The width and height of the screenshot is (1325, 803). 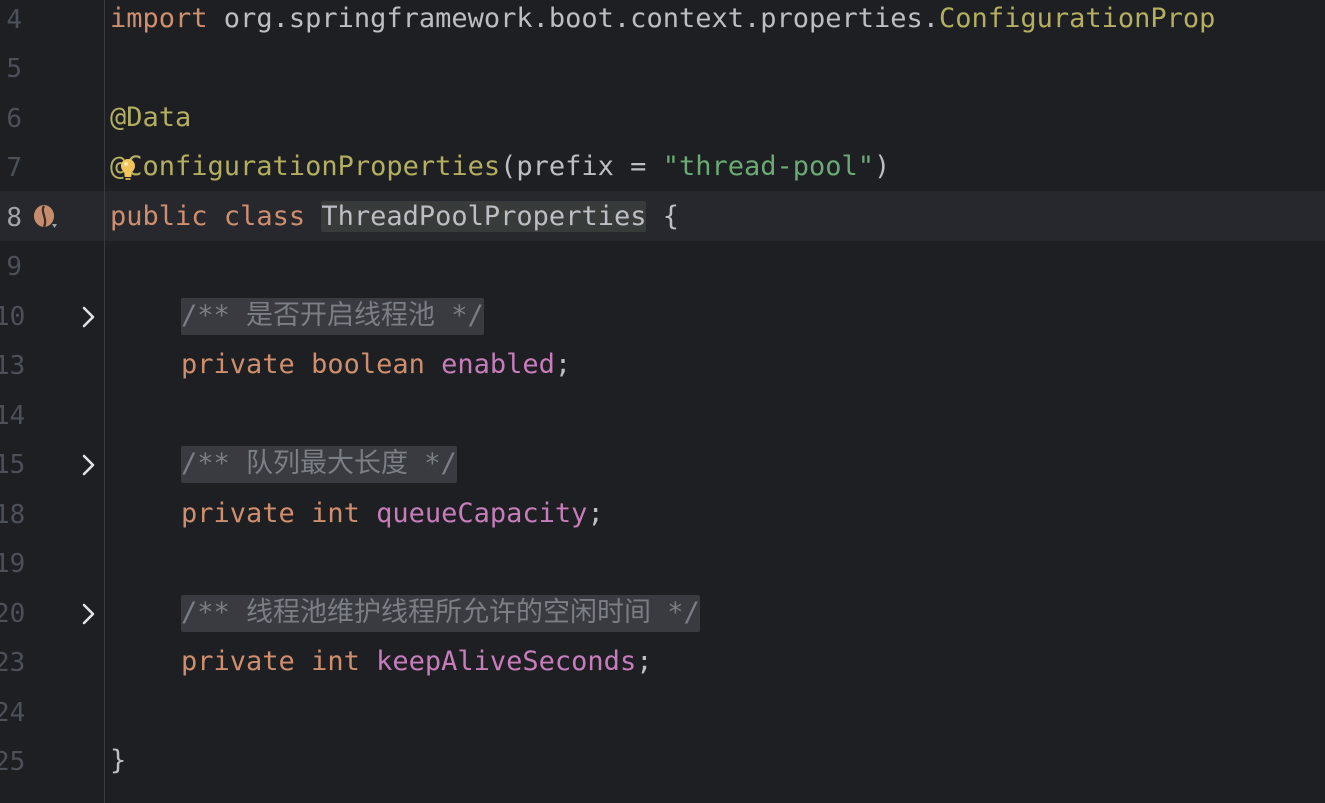 I want to click on code-line: 15 /** 队列最大长度 */, so click(x=662, y=465).